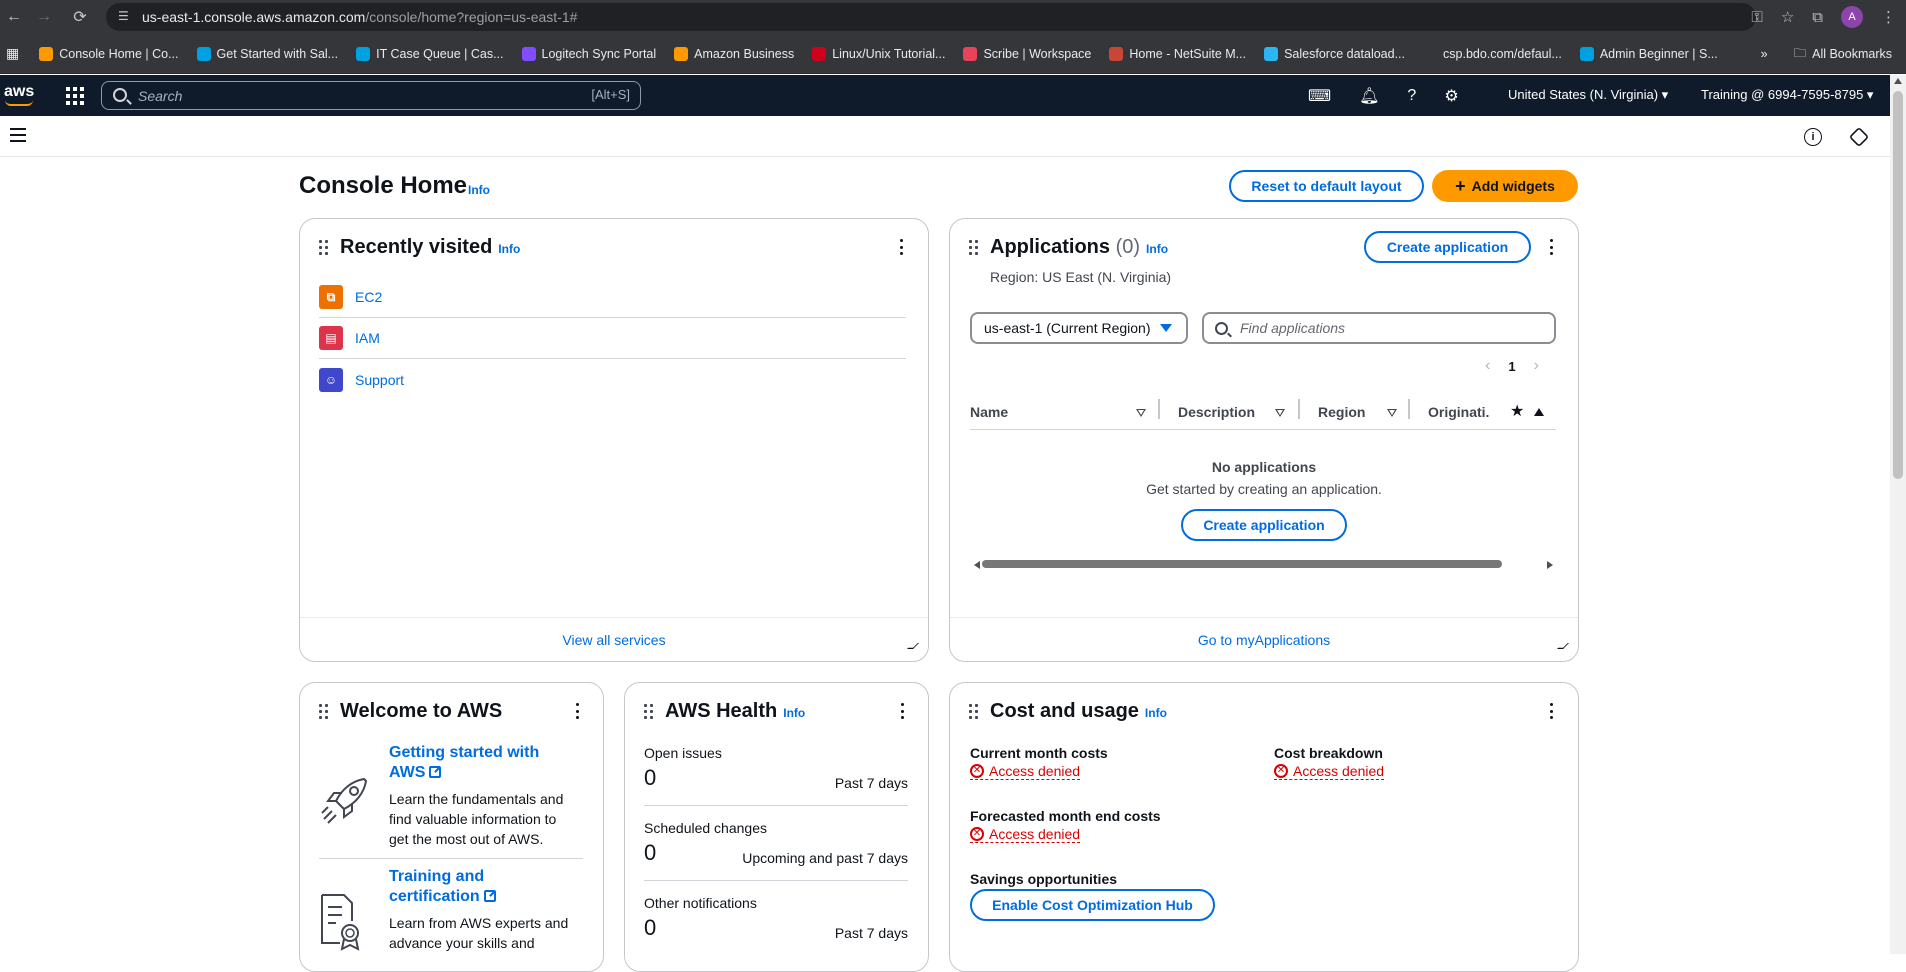  Describe the element at coordinates (469, 887) in the screenshot. I see `training-certification-link: Training and certification` at that location.